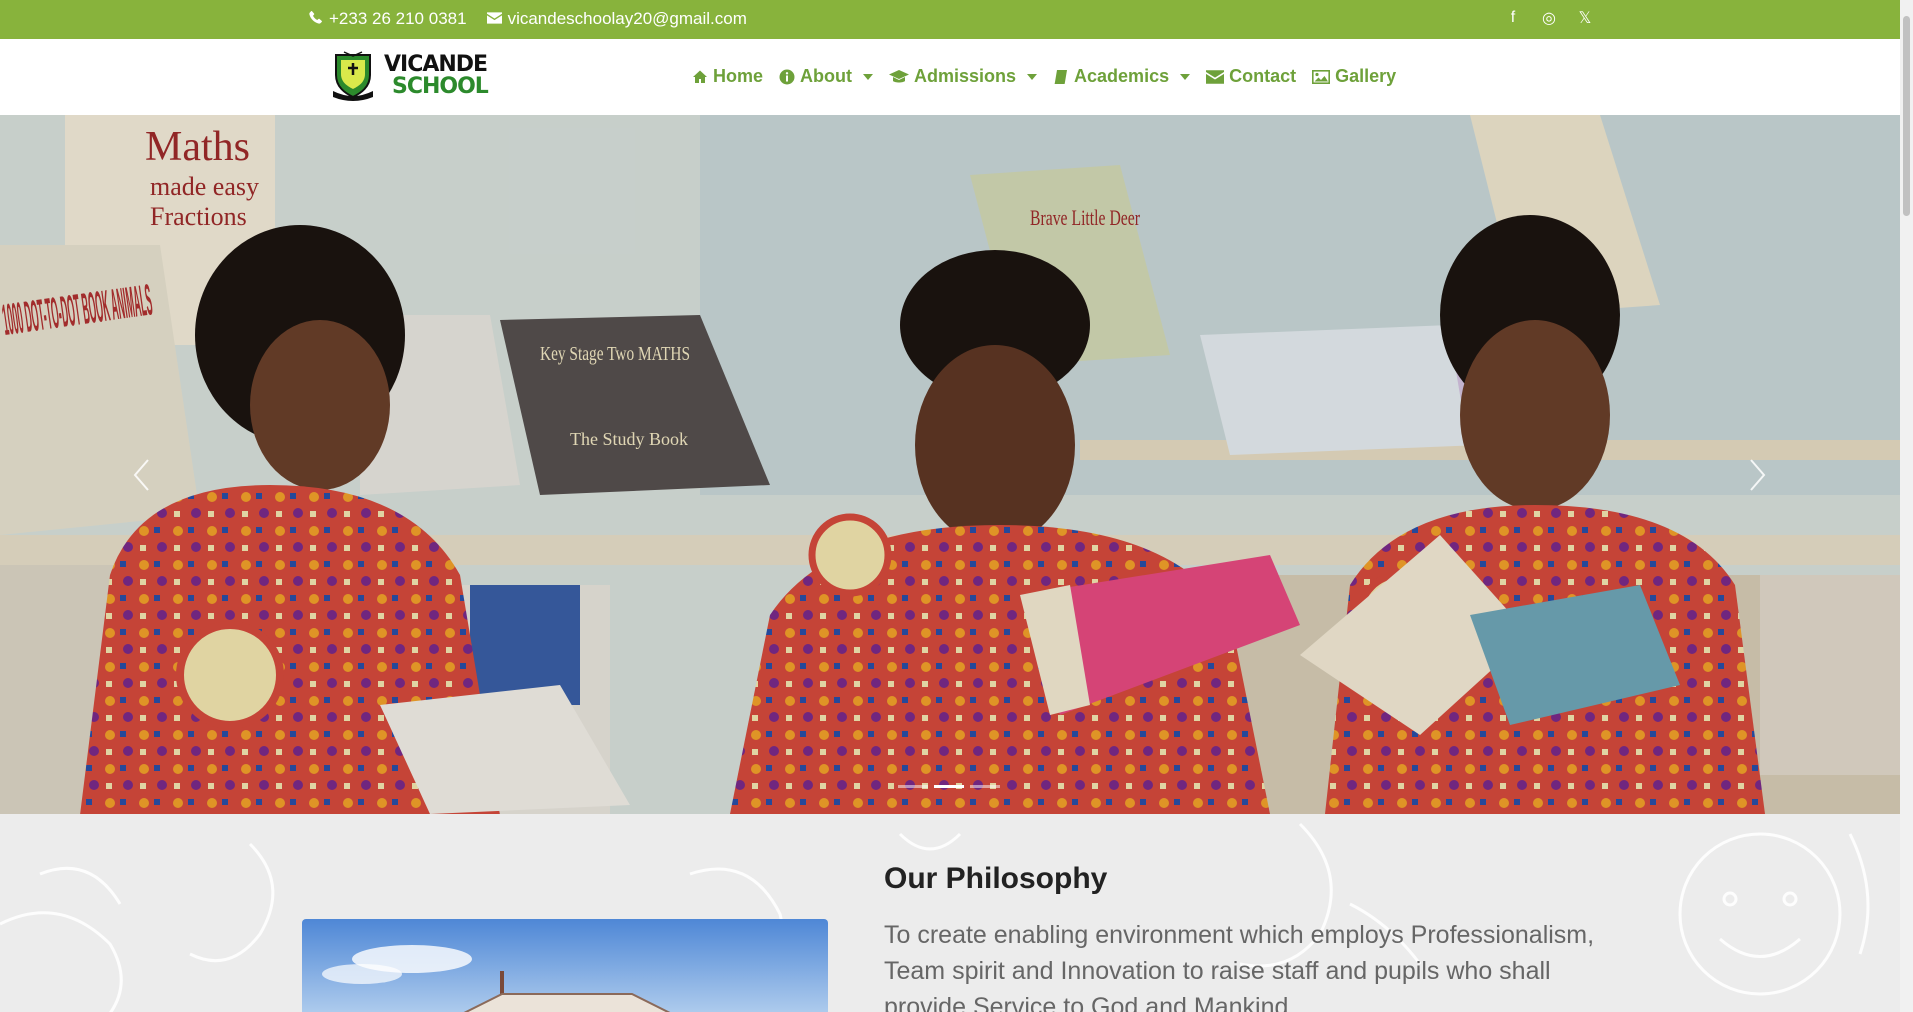 The width and height of the screenshot is (1913, 1012). I want to click on nav-contact-label: Contact, so click(1263, 76).